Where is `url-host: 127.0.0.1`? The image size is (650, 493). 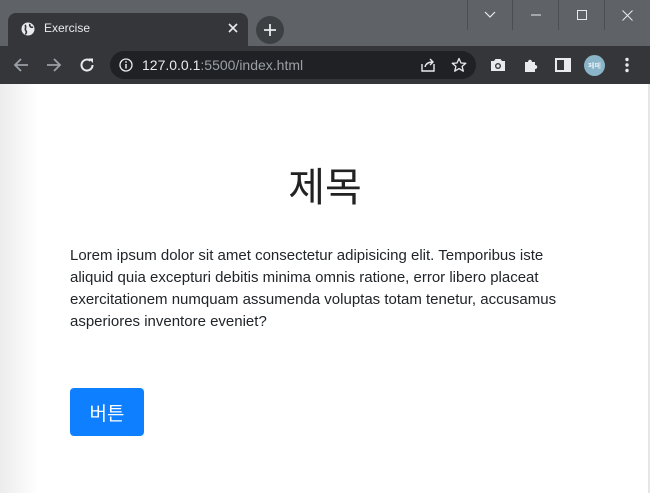 url-host: 127.0.0.1 is located at coordinates (171, 65).